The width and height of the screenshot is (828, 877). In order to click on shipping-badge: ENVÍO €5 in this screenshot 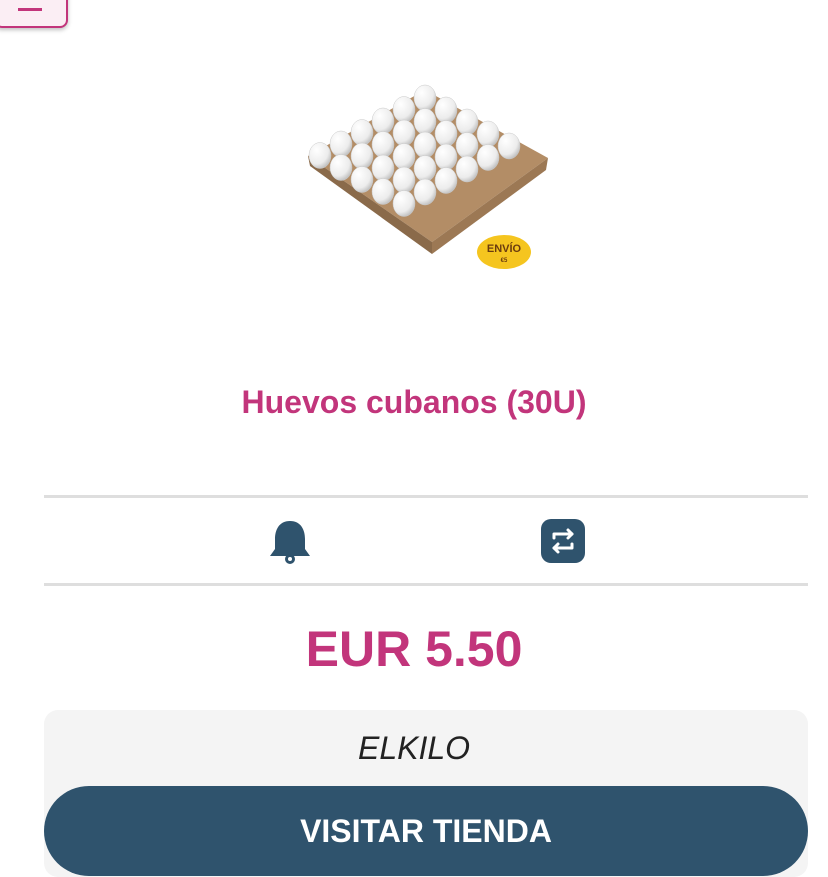, I will do `click(504, 252)`.